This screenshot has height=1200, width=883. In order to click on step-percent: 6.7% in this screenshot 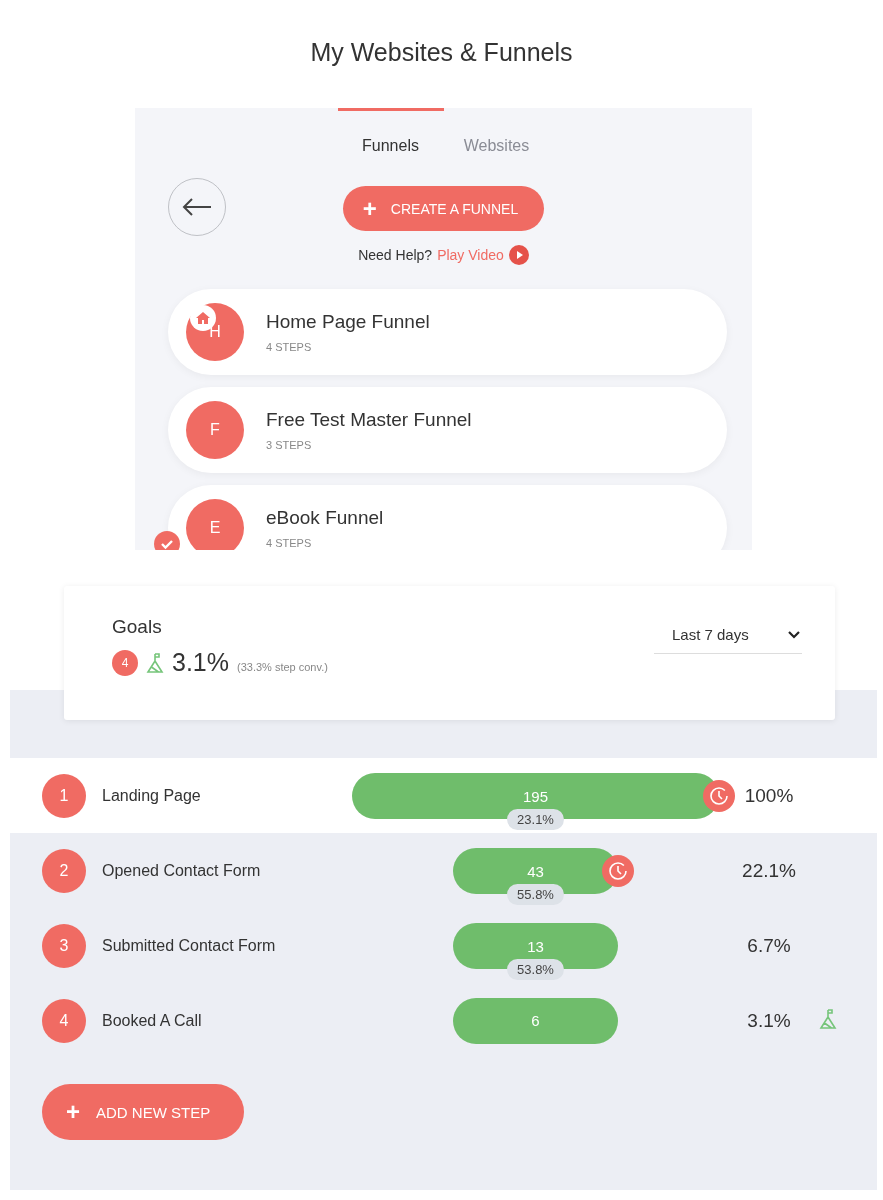, I will do `click(769, 945)`.